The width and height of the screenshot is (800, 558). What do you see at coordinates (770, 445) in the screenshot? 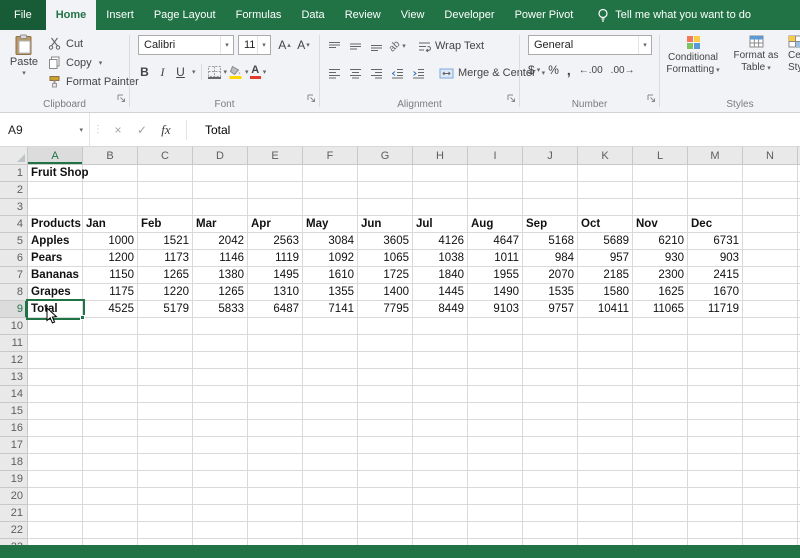
I see `cell-N17` at bounding box center [770, 445].